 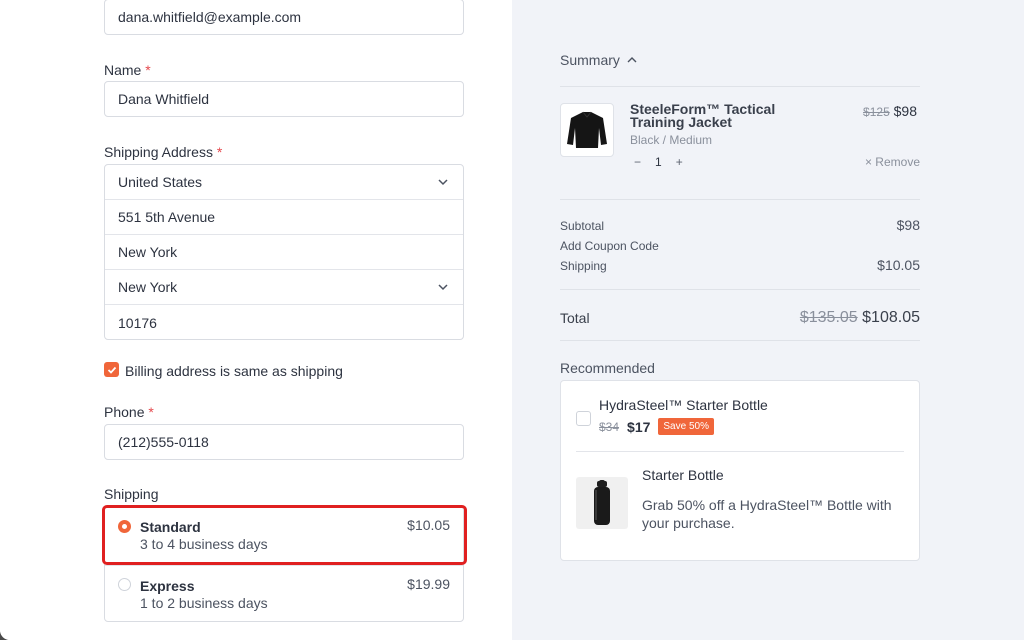 I want to click on quantity-stepper: − 1 +, so click(x=658, y=162).